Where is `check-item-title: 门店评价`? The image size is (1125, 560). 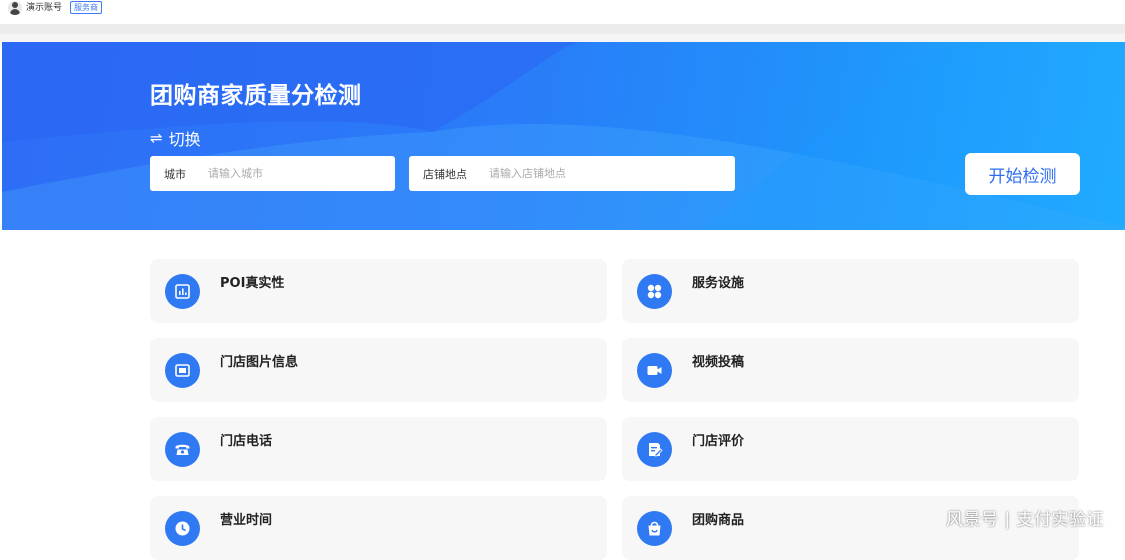
check-item-title: 门店评价 is located at coordinates (718, 441).